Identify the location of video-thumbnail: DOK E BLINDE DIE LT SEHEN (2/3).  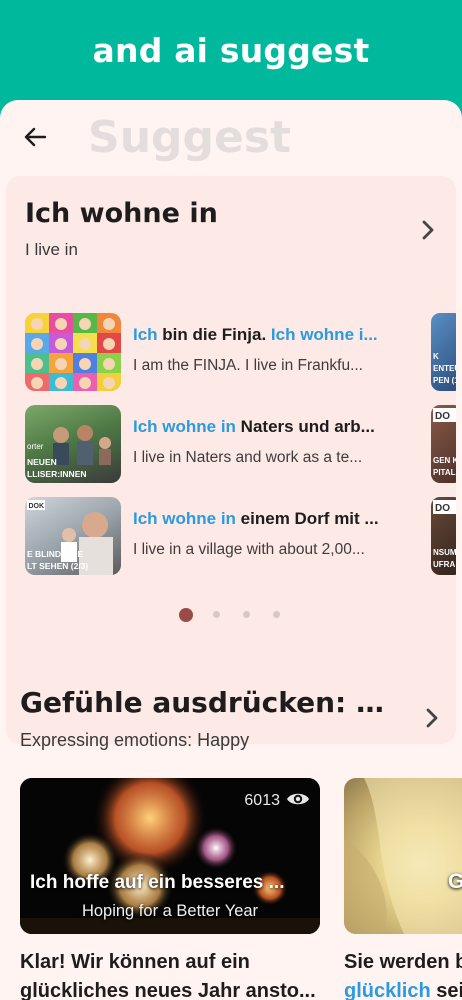
(73, 536).